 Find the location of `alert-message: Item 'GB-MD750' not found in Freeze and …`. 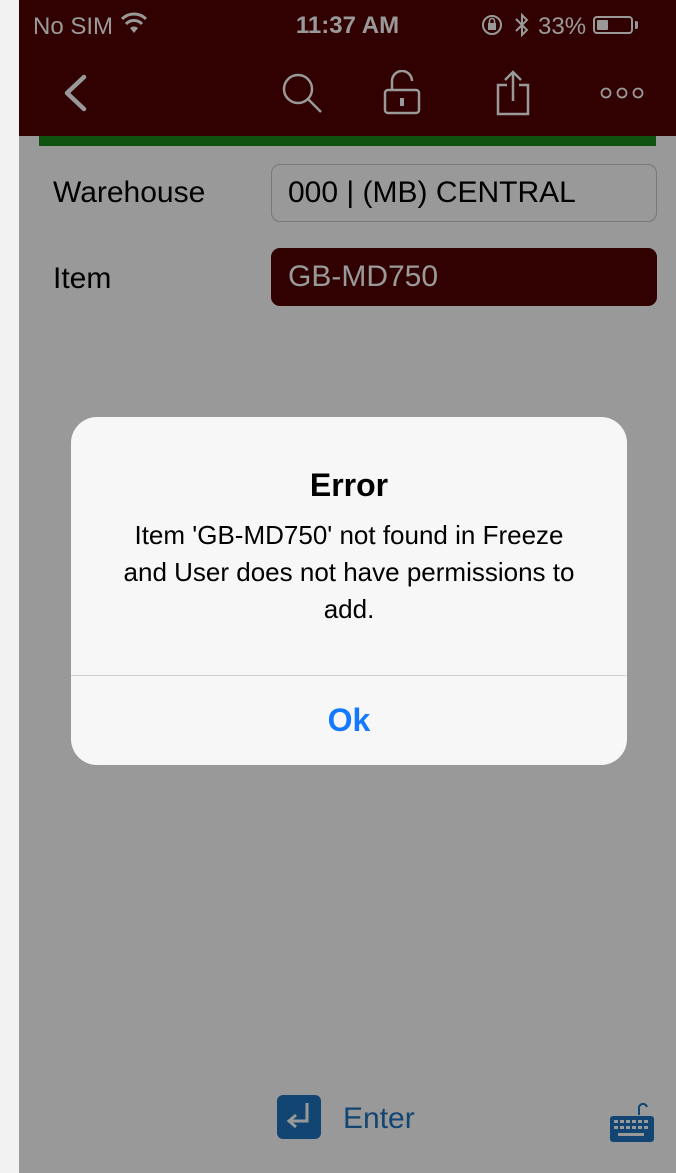

alert-message: Item 'GB-MD750' not found in Freeze and … is located at coordinates (349, 572).